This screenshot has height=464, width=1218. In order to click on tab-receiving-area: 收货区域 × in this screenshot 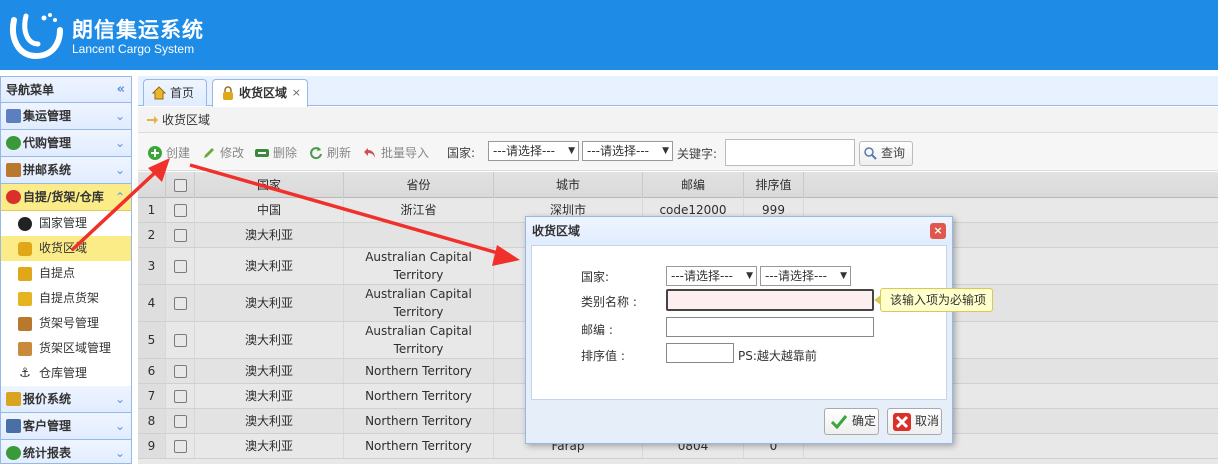, I will do `click(260, 93)`.